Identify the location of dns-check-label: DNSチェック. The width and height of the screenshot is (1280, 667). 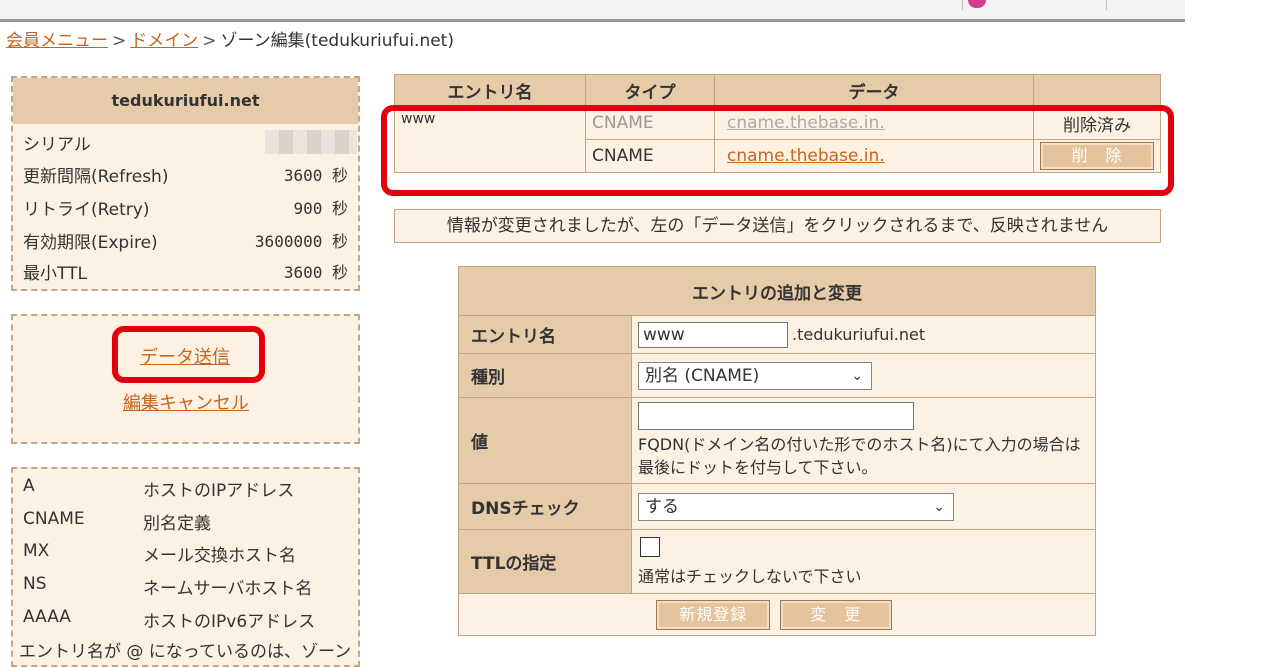
(545, 506).